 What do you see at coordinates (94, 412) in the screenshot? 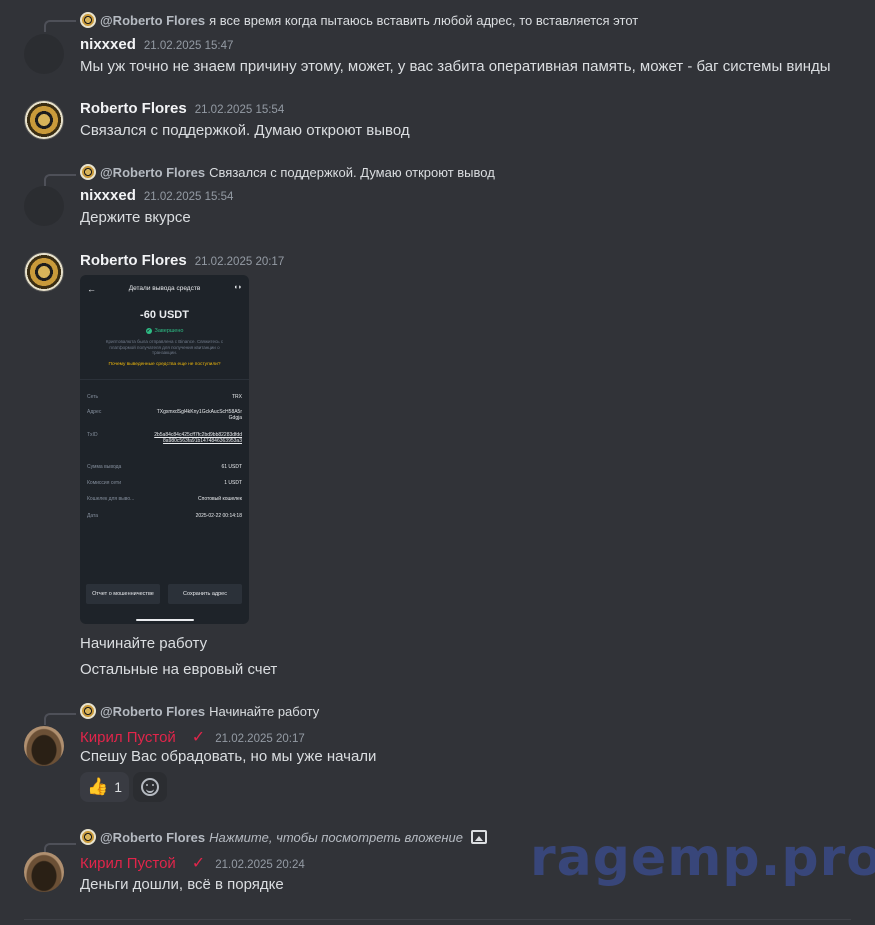
I see `detail-key: Адрес` at bounding box center [94, 412].